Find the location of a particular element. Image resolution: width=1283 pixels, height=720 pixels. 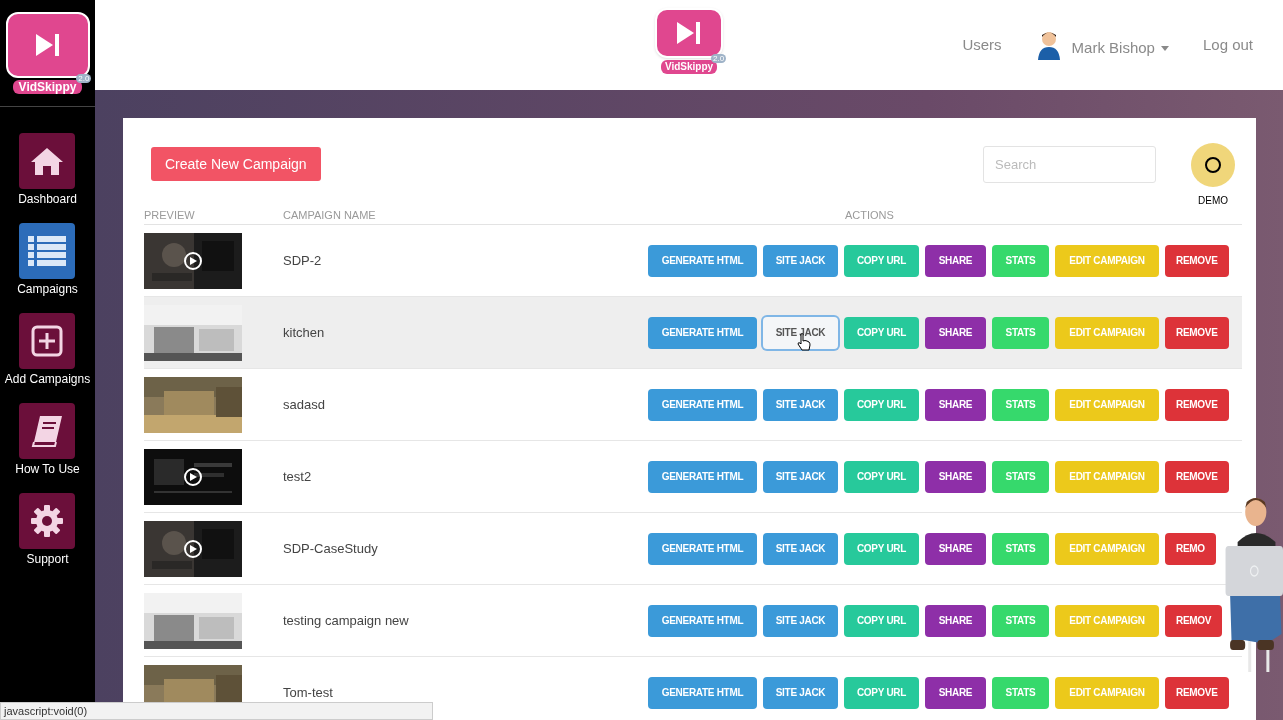

gear-icon is located at coordinates (47, 521).